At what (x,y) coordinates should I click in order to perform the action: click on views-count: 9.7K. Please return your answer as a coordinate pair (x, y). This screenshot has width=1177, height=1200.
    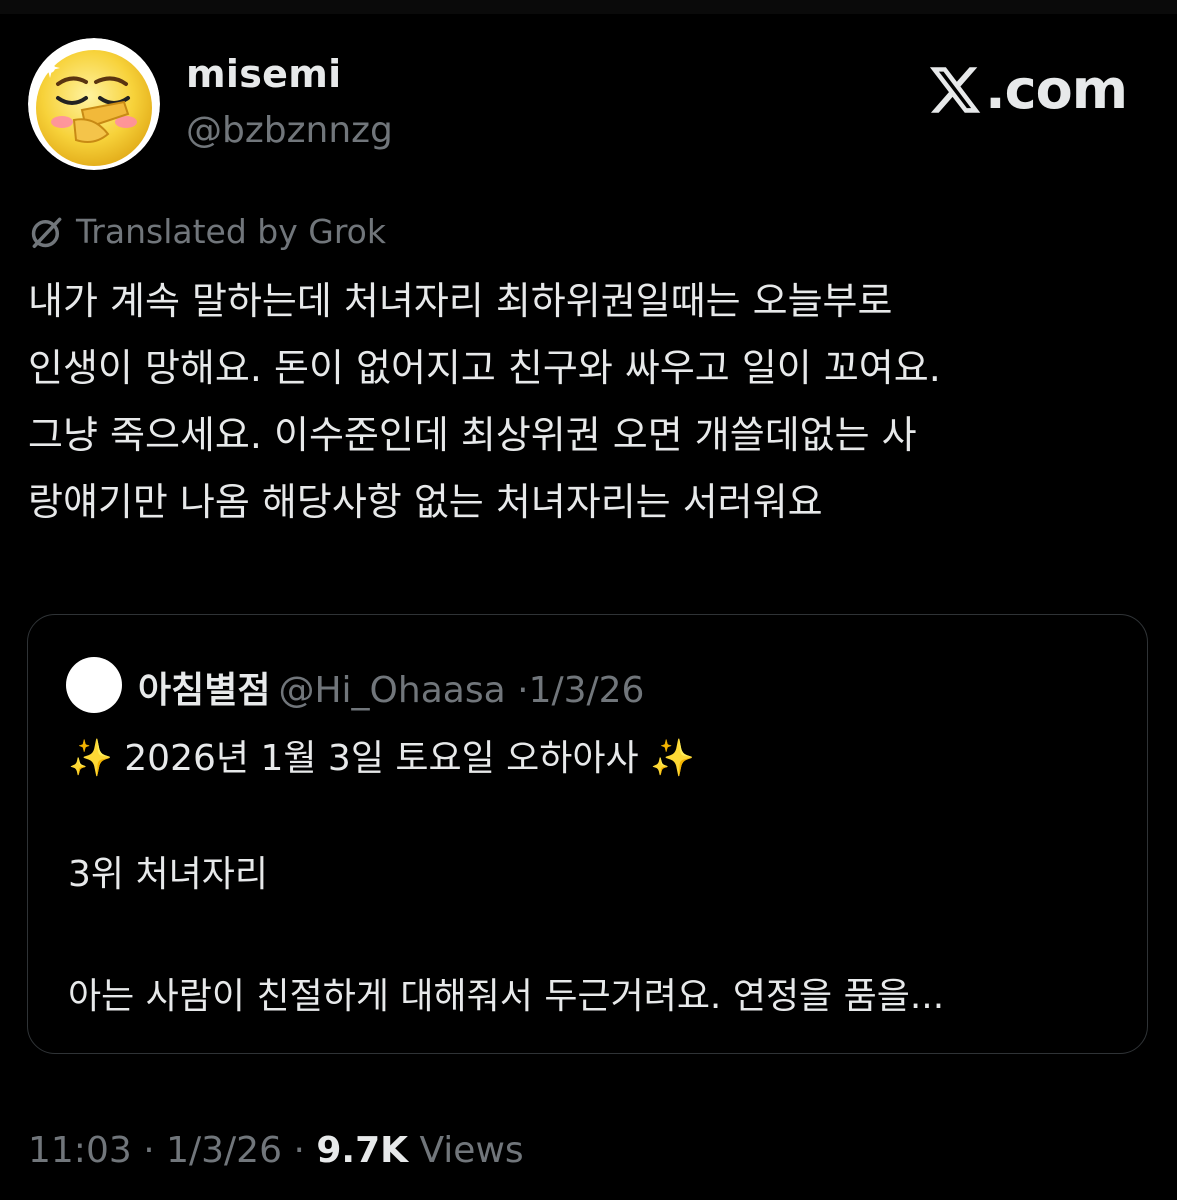
    Looking at the image, I should click on (362, 1150).